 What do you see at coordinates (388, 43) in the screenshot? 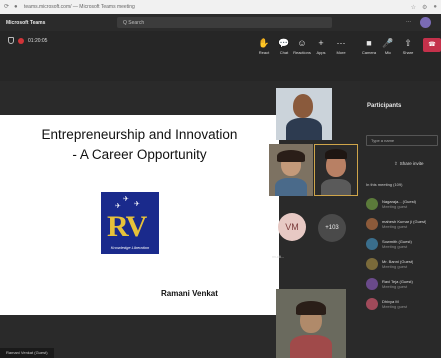
I see `mic-icon: 🎤` at bounding box center [388, 43].